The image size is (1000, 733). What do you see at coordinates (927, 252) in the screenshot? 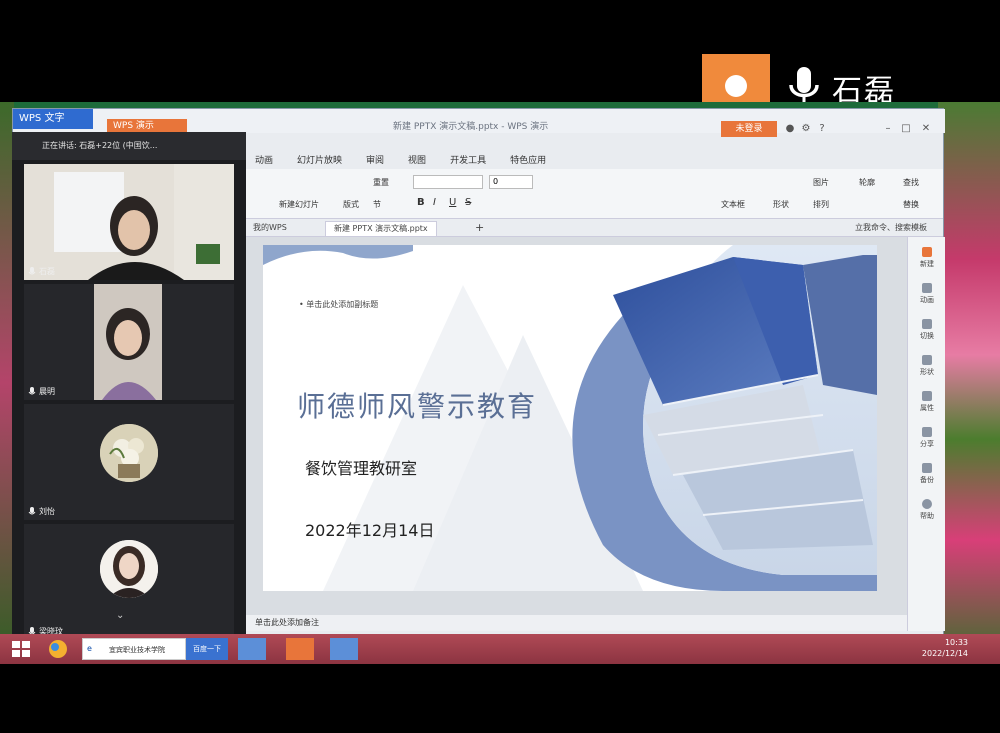
I see `new-icon` at bounding box center [927, 252].